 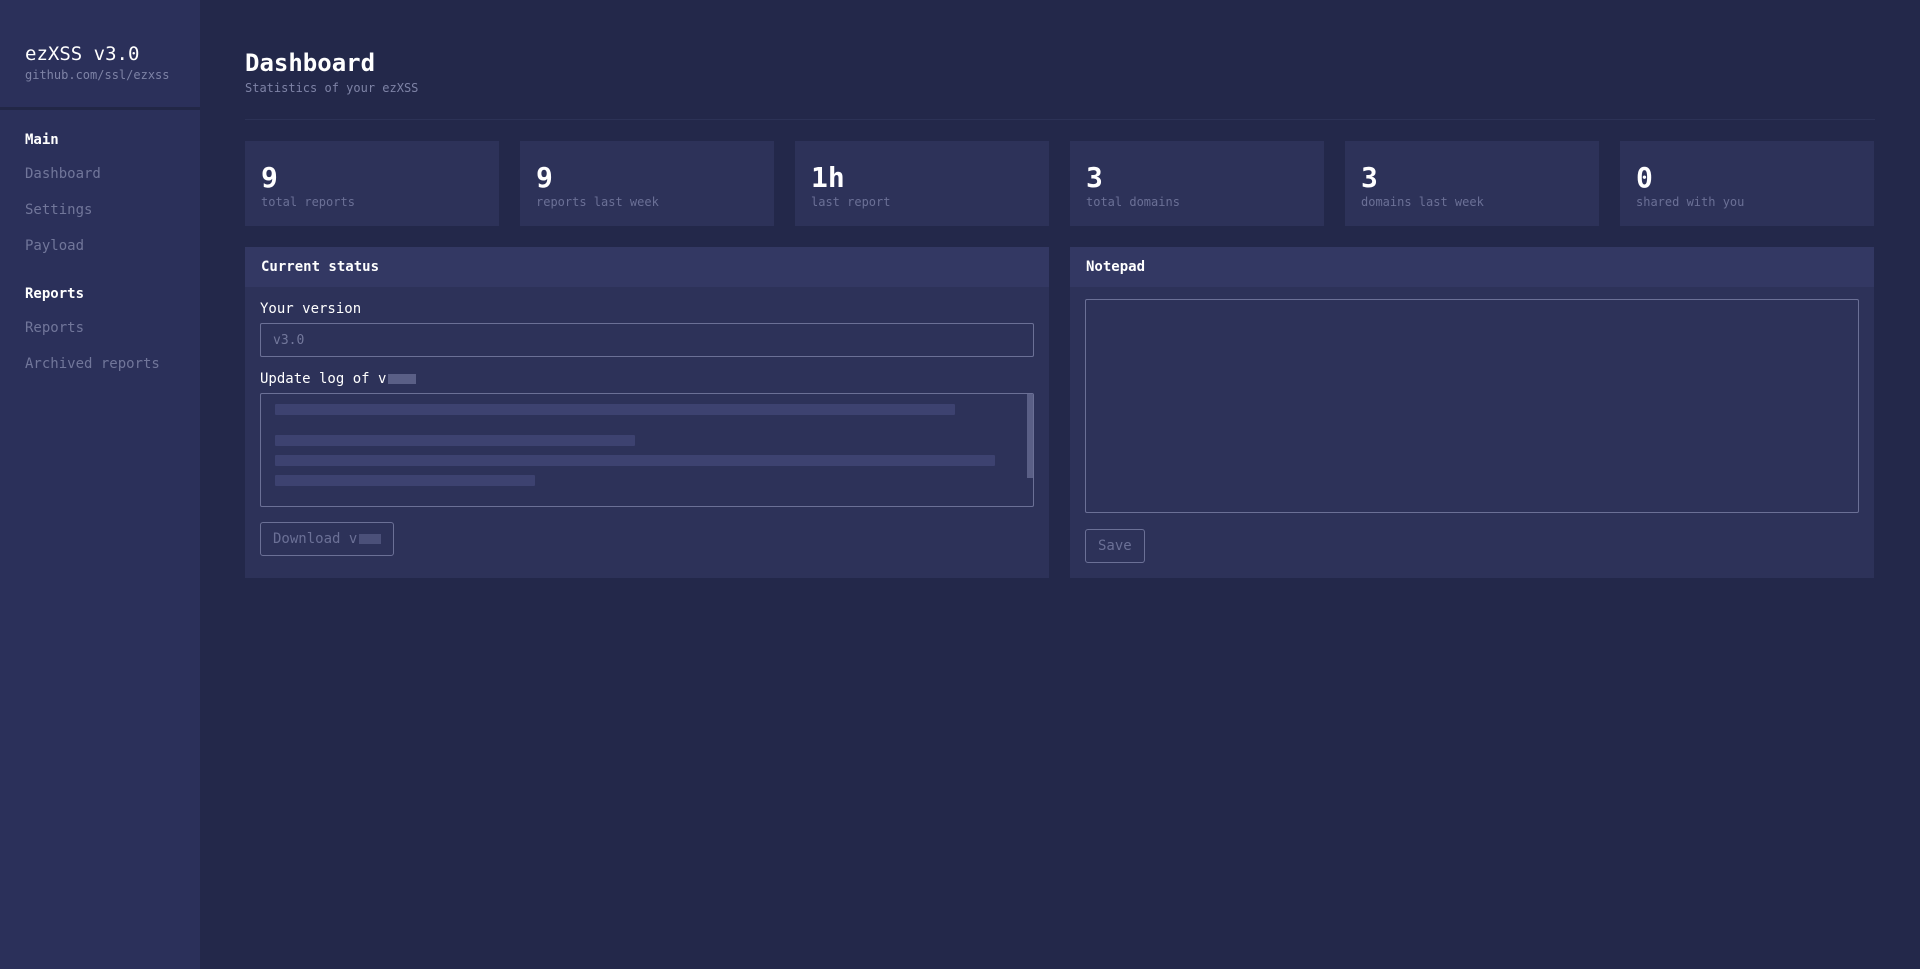 What do you see at coordinates (100, 174) in the screenshot?
I see `sidebar-item-dashboard: Dashboard` at bounding box center [100, 174].